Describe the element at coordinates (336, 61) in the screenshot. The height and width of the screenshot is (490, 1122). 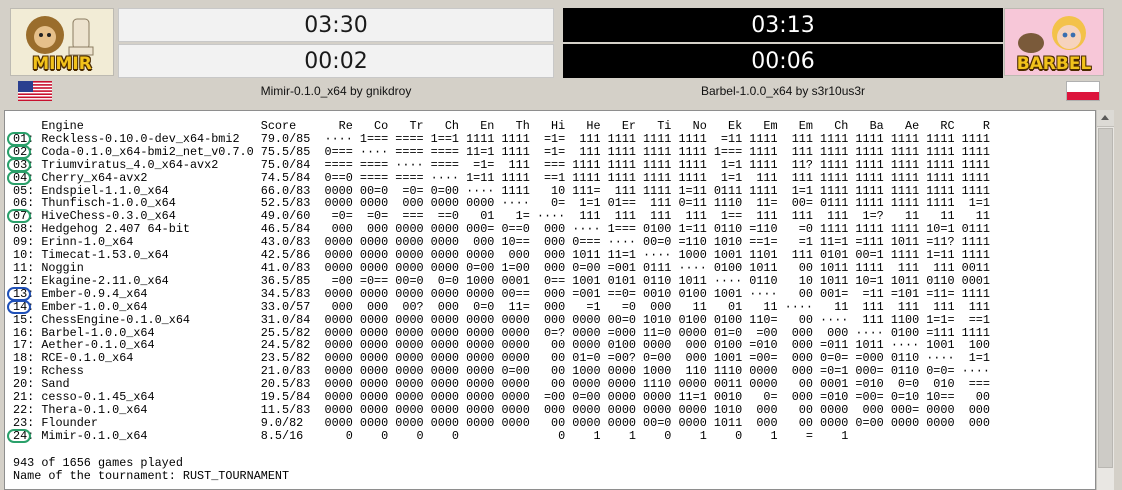
I see `left-move-clock: 00:02` at that location.